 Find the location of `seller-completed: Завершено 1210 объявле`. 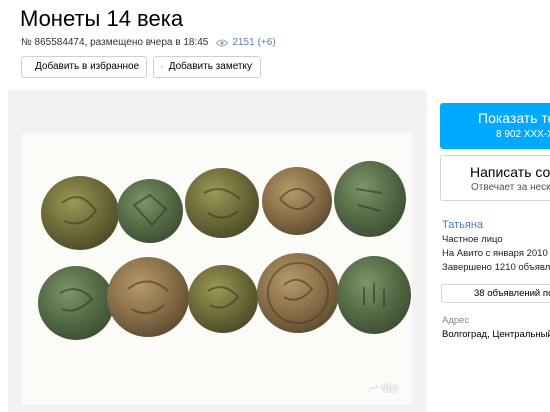

seller-completed: Завершено 1210 объявле is located at coordinates (496, 267).